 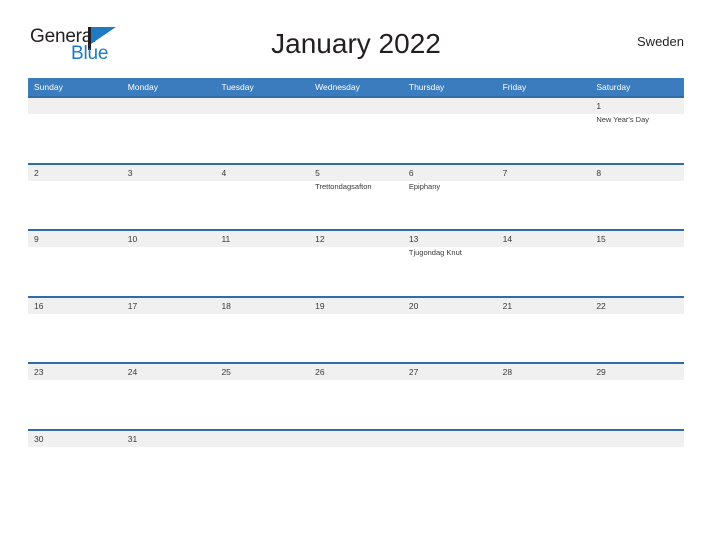 I want to click on weekday-header-saturday: Saturday, so click(x=613, y=87).